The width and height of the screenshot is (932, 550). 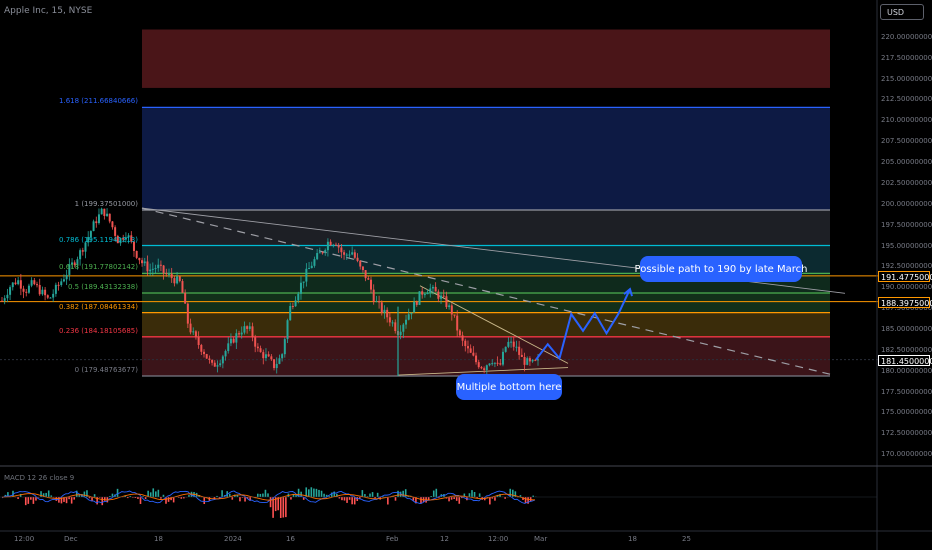 What do you see at coordinates (541, 539) in the screenshot?
I see `time-axis-tick: Mar` at bounding box center [541, 539].